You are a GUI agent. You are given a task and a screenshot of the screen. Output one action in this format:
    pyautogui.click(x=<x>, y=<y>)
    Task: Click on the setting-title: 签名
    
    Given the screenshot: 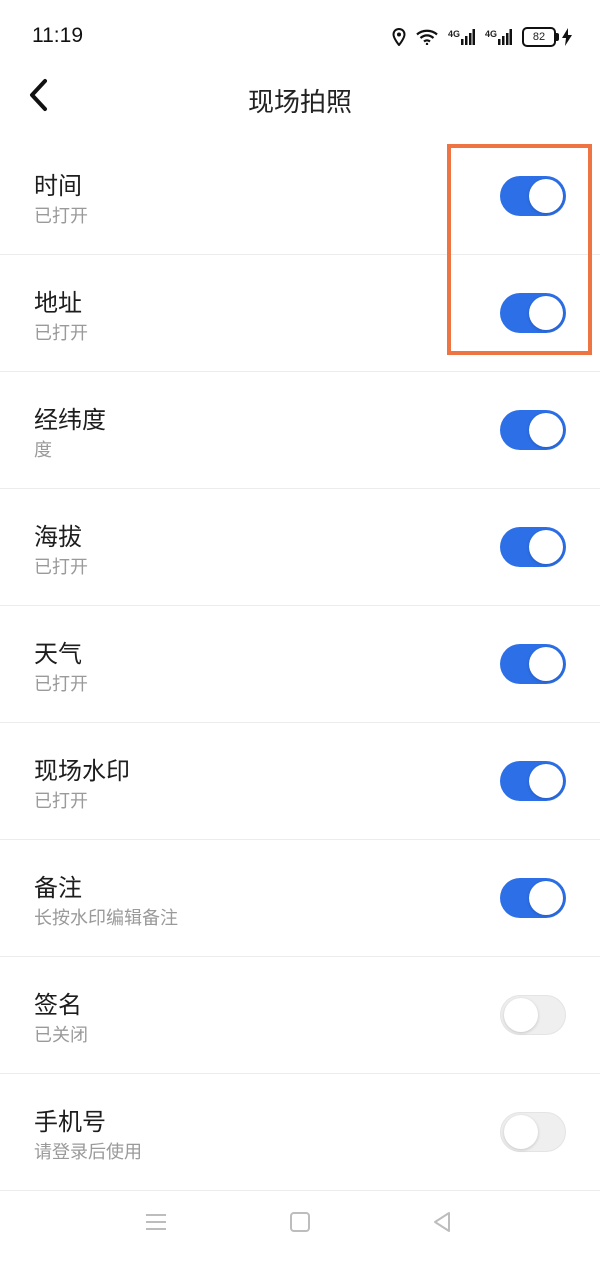 What is the action you would take?
    pyautogui.click(x=58, y=1005)
    